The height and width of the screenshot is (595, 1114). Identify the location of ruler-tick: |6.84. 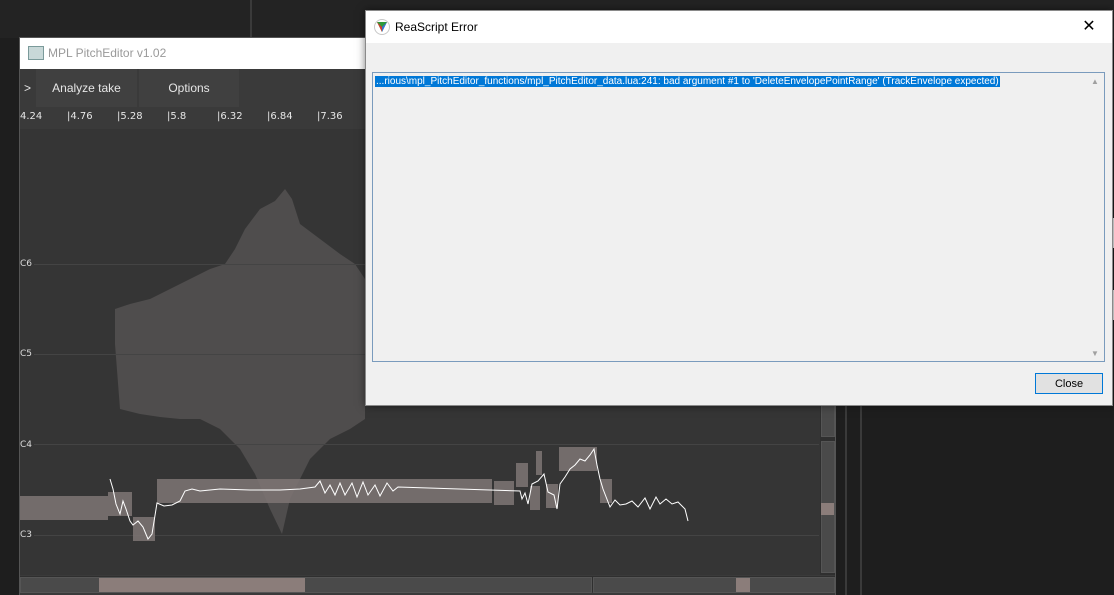
(280, 116).